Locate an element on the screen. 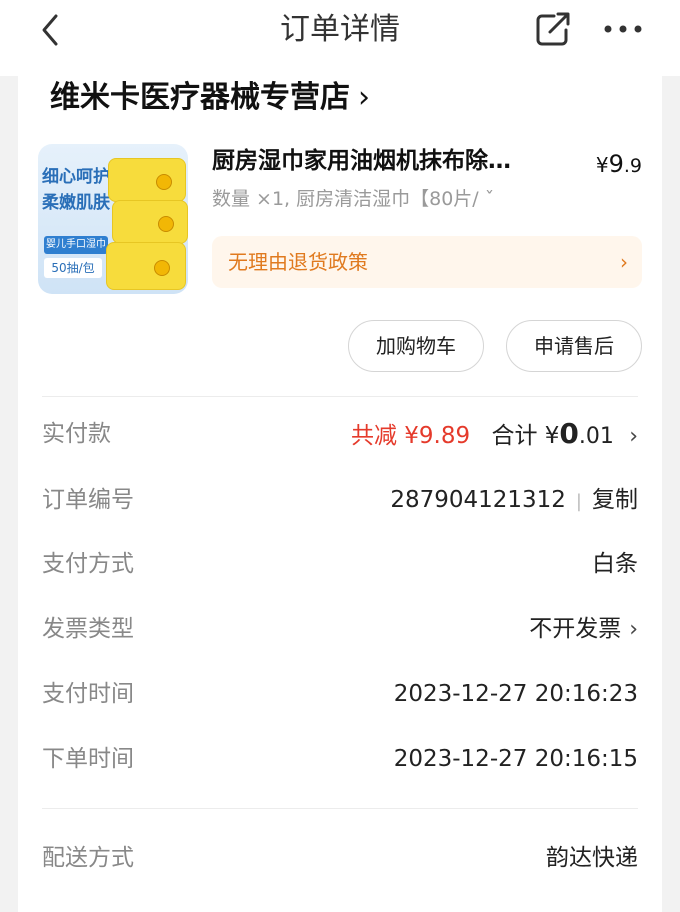 This screenshot has width=680, height=912. paid-amount-value: 共减 ¥9.89 合计 ¥0.01 › is located at coordinates (494, 435).